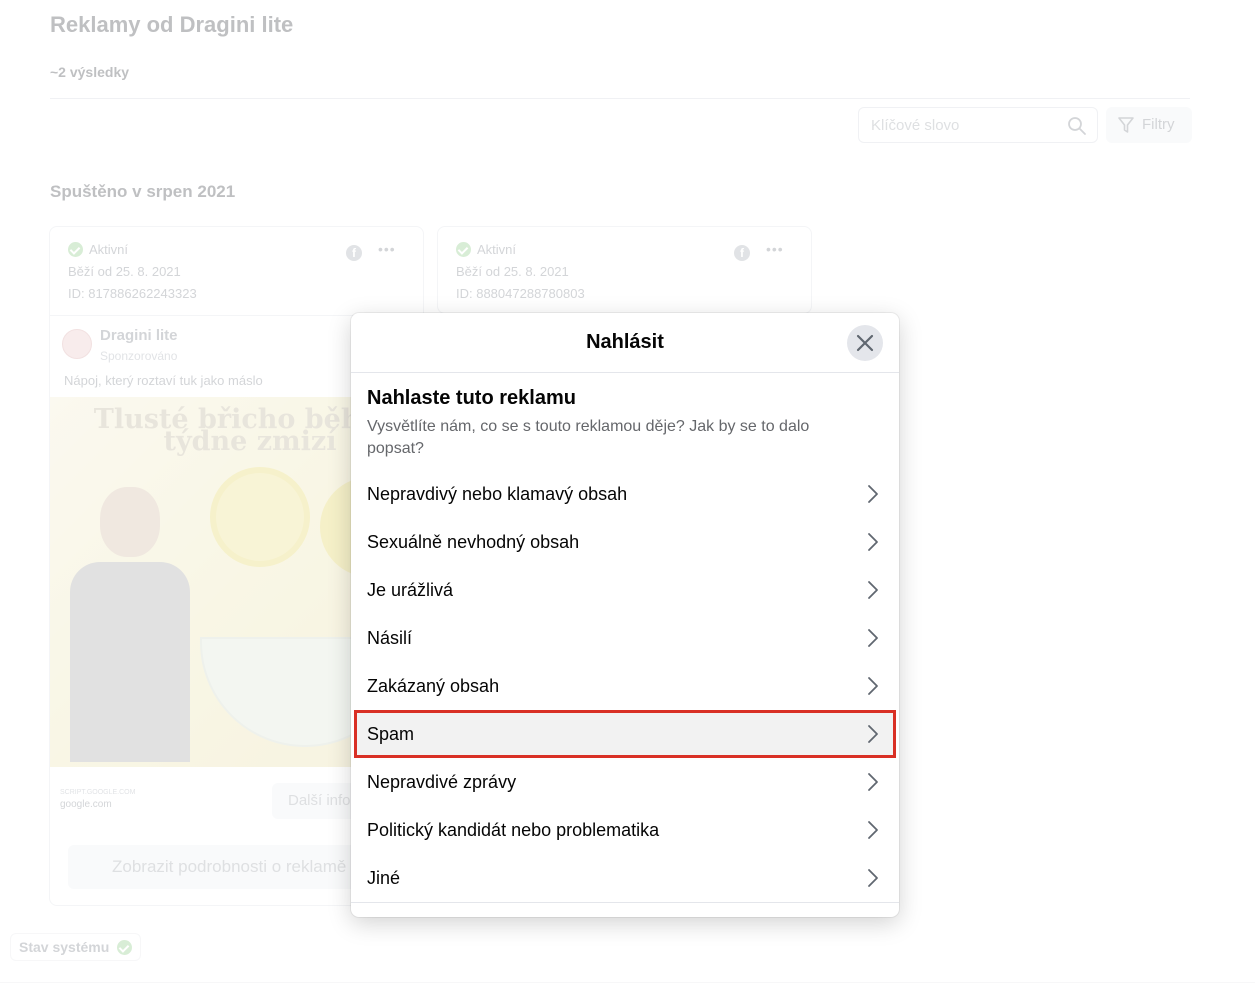  What do you see at coordinates (625, 638) in the screenshot?
I see `report-option: Násilí` at bounding box center [625, 638].